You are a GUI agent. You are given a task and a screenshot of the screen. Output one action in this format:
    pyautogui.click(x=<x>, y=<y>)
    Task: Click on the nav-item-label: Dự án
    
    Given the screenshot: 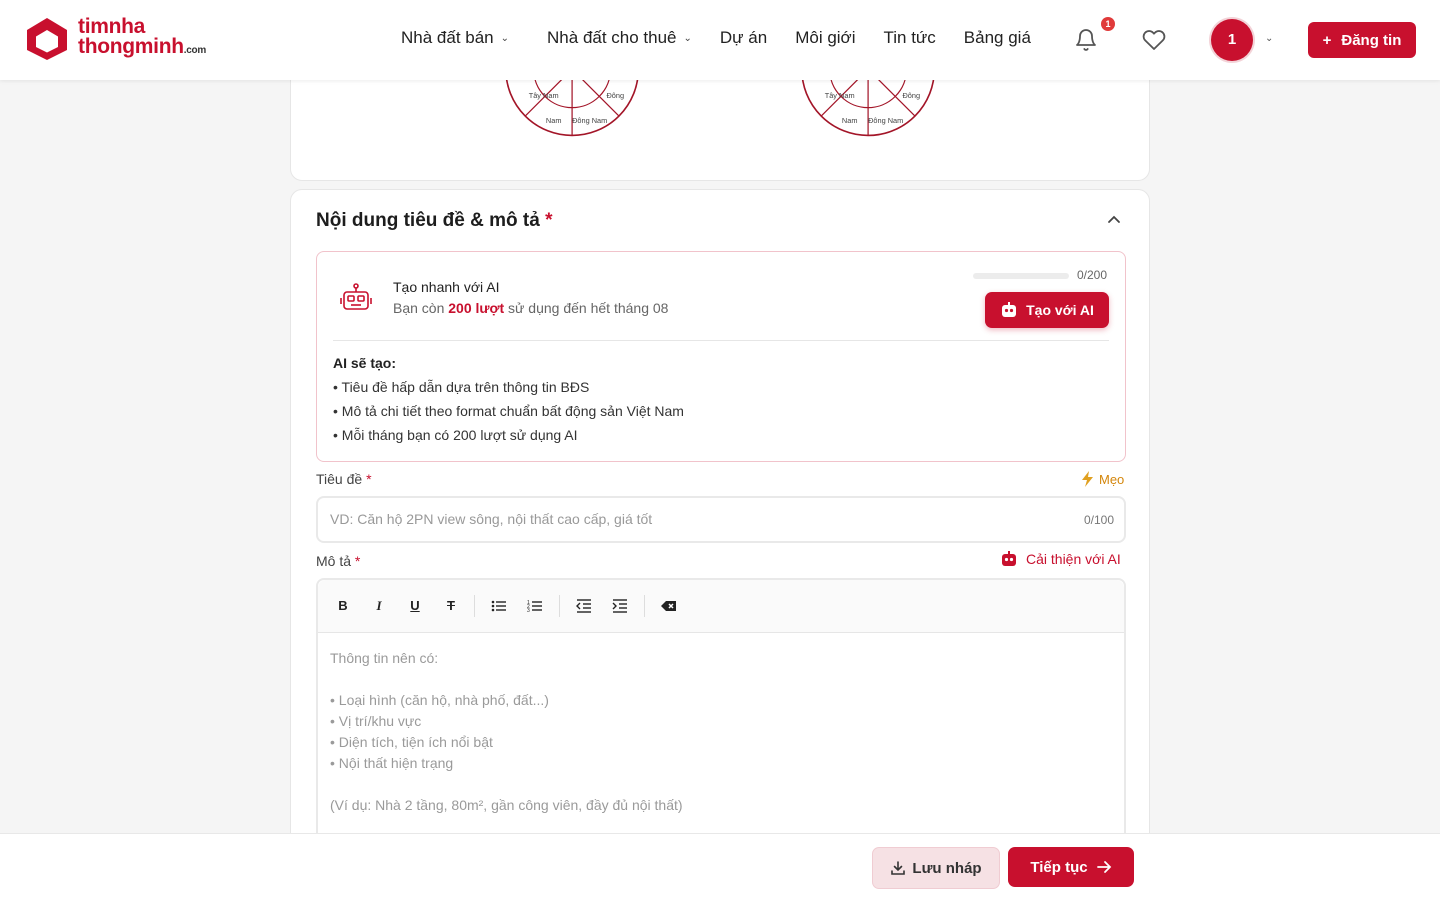 What is the action you would take?
    pyautogui.click(x=743, y=37)
    